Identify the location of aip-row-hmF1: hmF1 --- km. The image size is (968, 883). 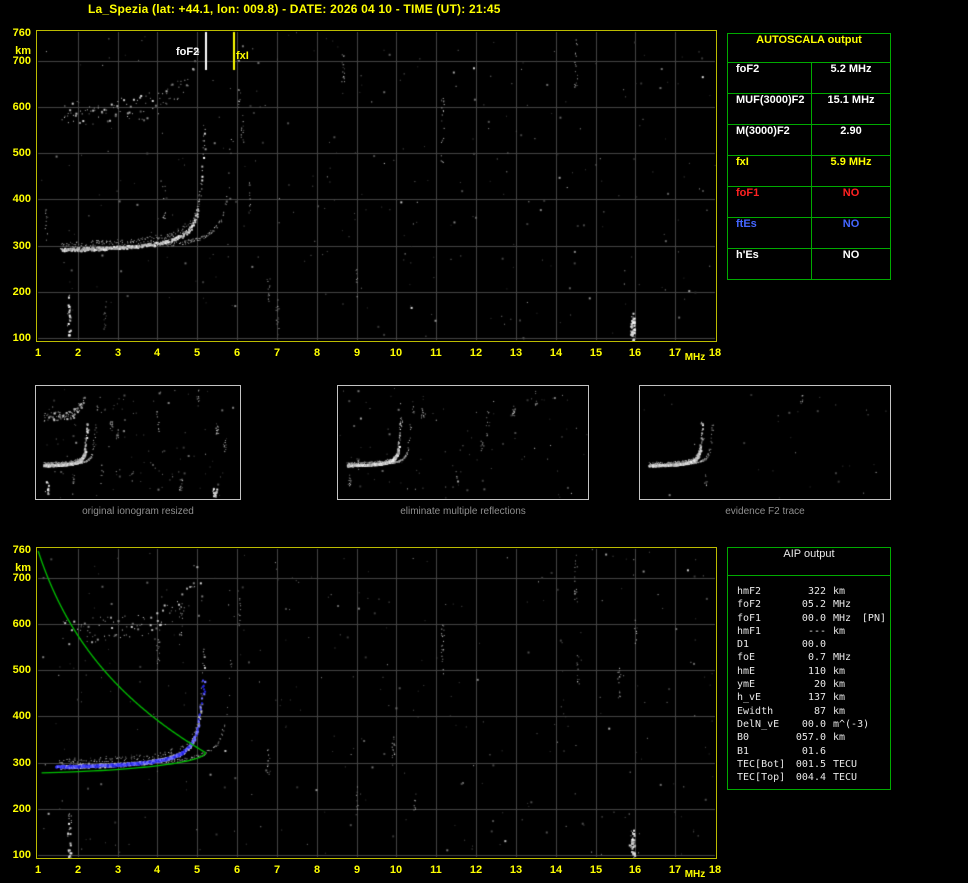
(809, 632).